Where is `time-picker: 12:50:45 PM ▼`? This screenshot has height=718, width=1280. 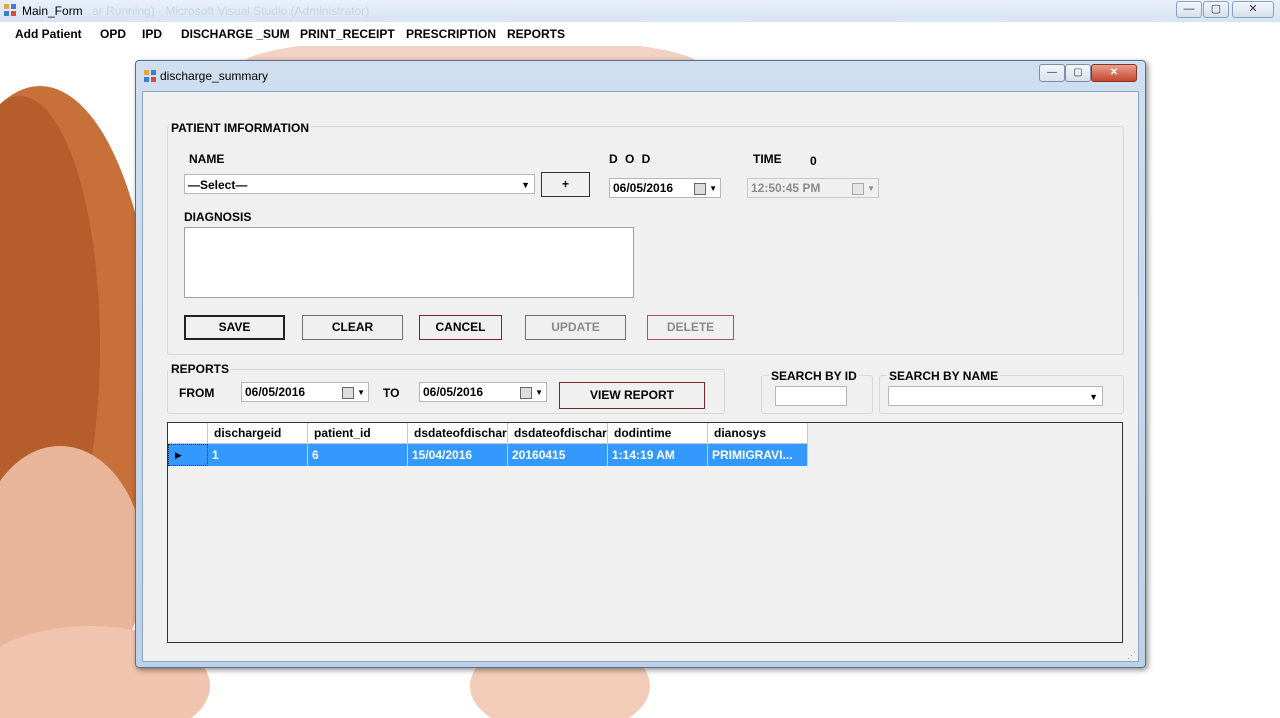 time-picker: 12:50:45 PM ▼ is located at coordinates (813, 188).